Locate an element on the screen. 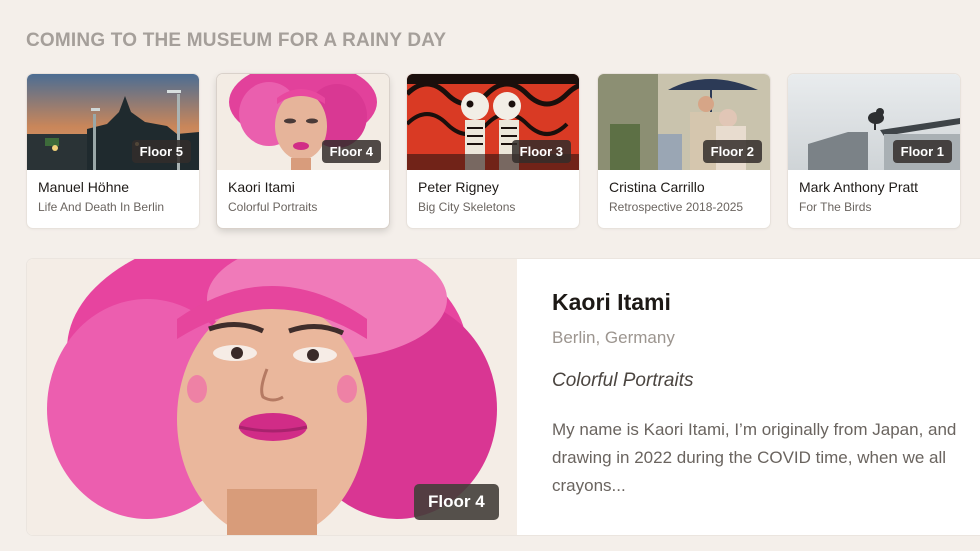 The width and height of the screenshot is (980, 551). artist-card-kaori-itami: Floor 4 Kaori Itami Colorful Portraits is located at coordinates (303, 151).